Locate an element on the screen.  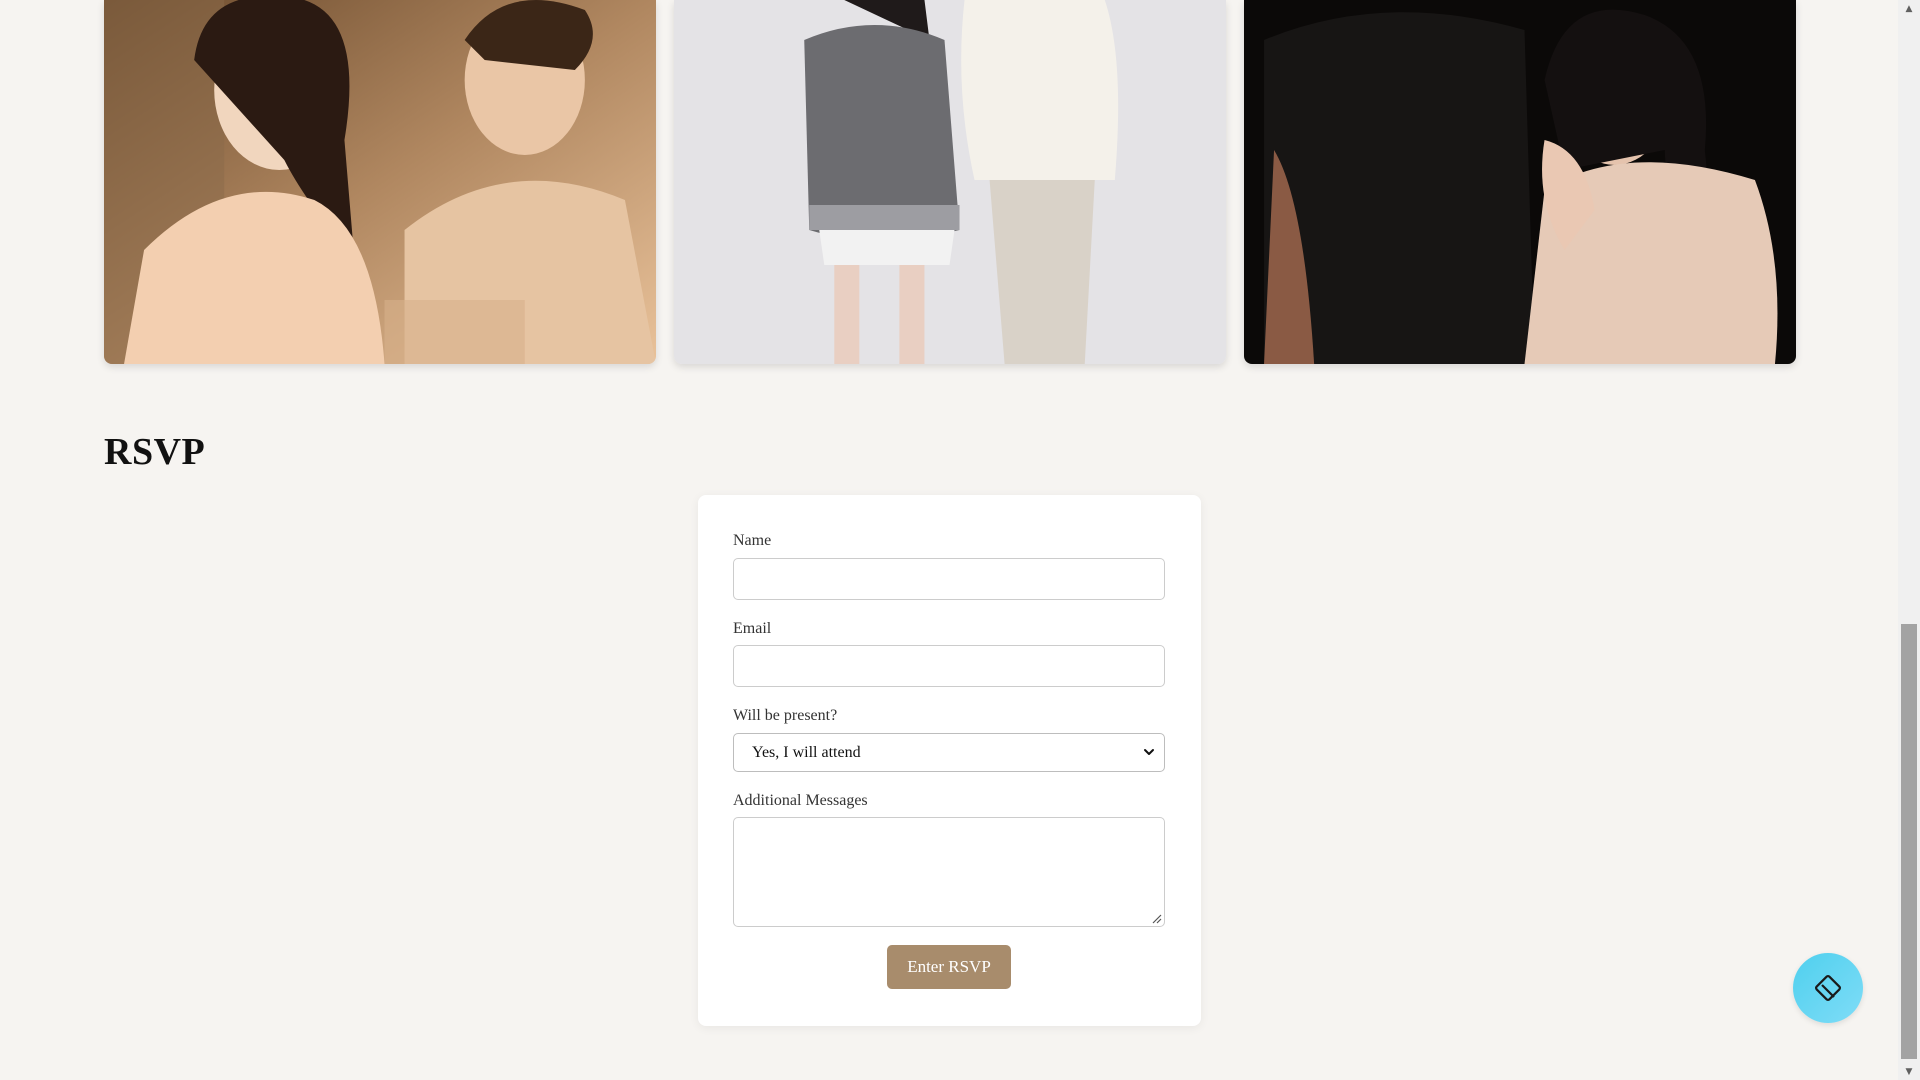
name-label: Name is located at coordinates (752, 540).